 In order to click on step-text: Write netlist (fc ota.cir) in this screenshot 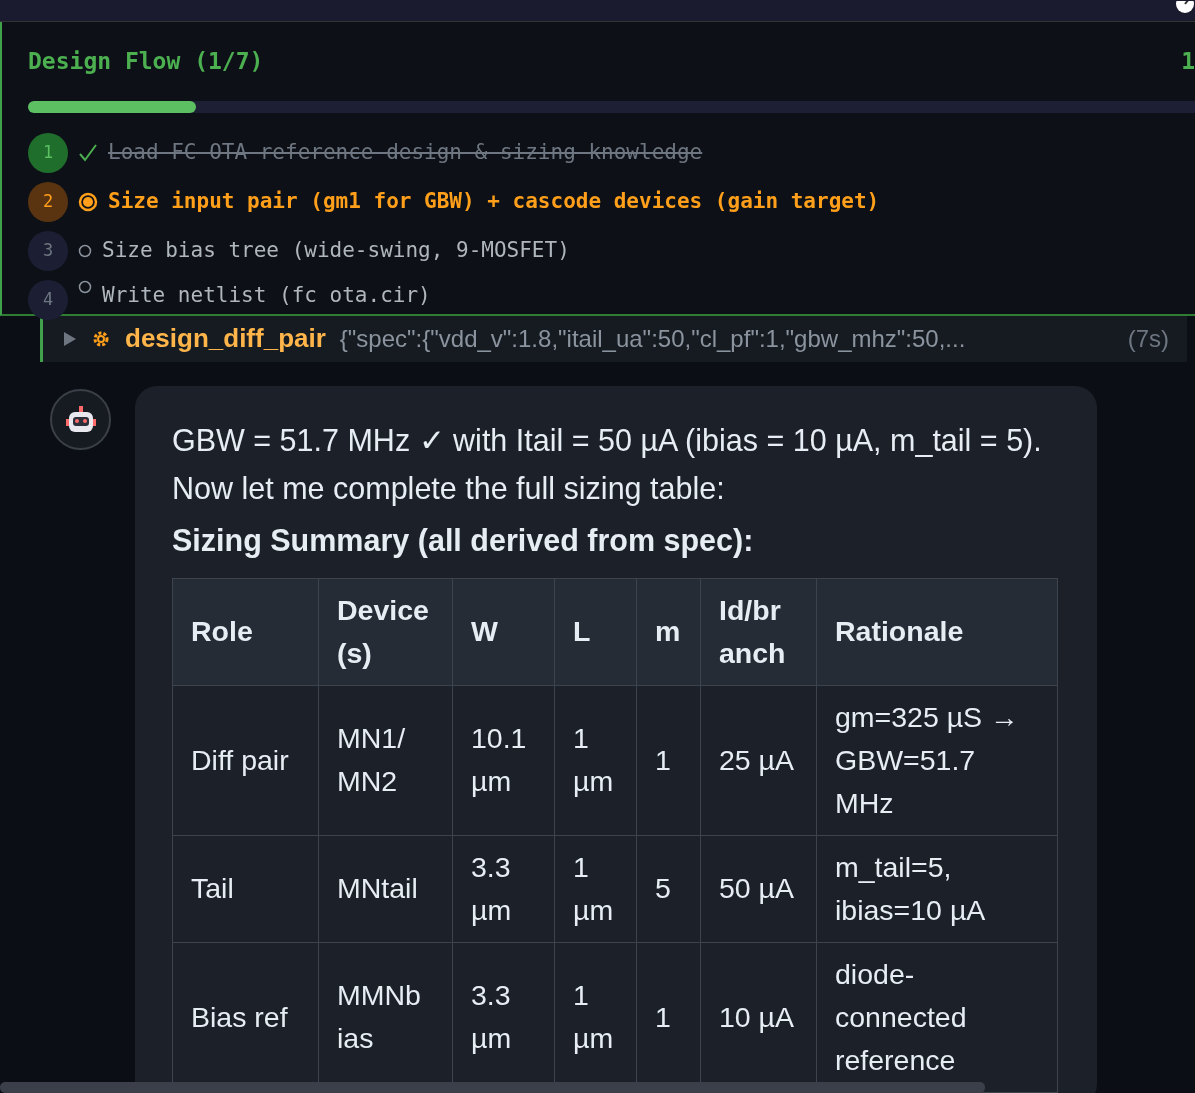, I will do `click(266, 295)`.